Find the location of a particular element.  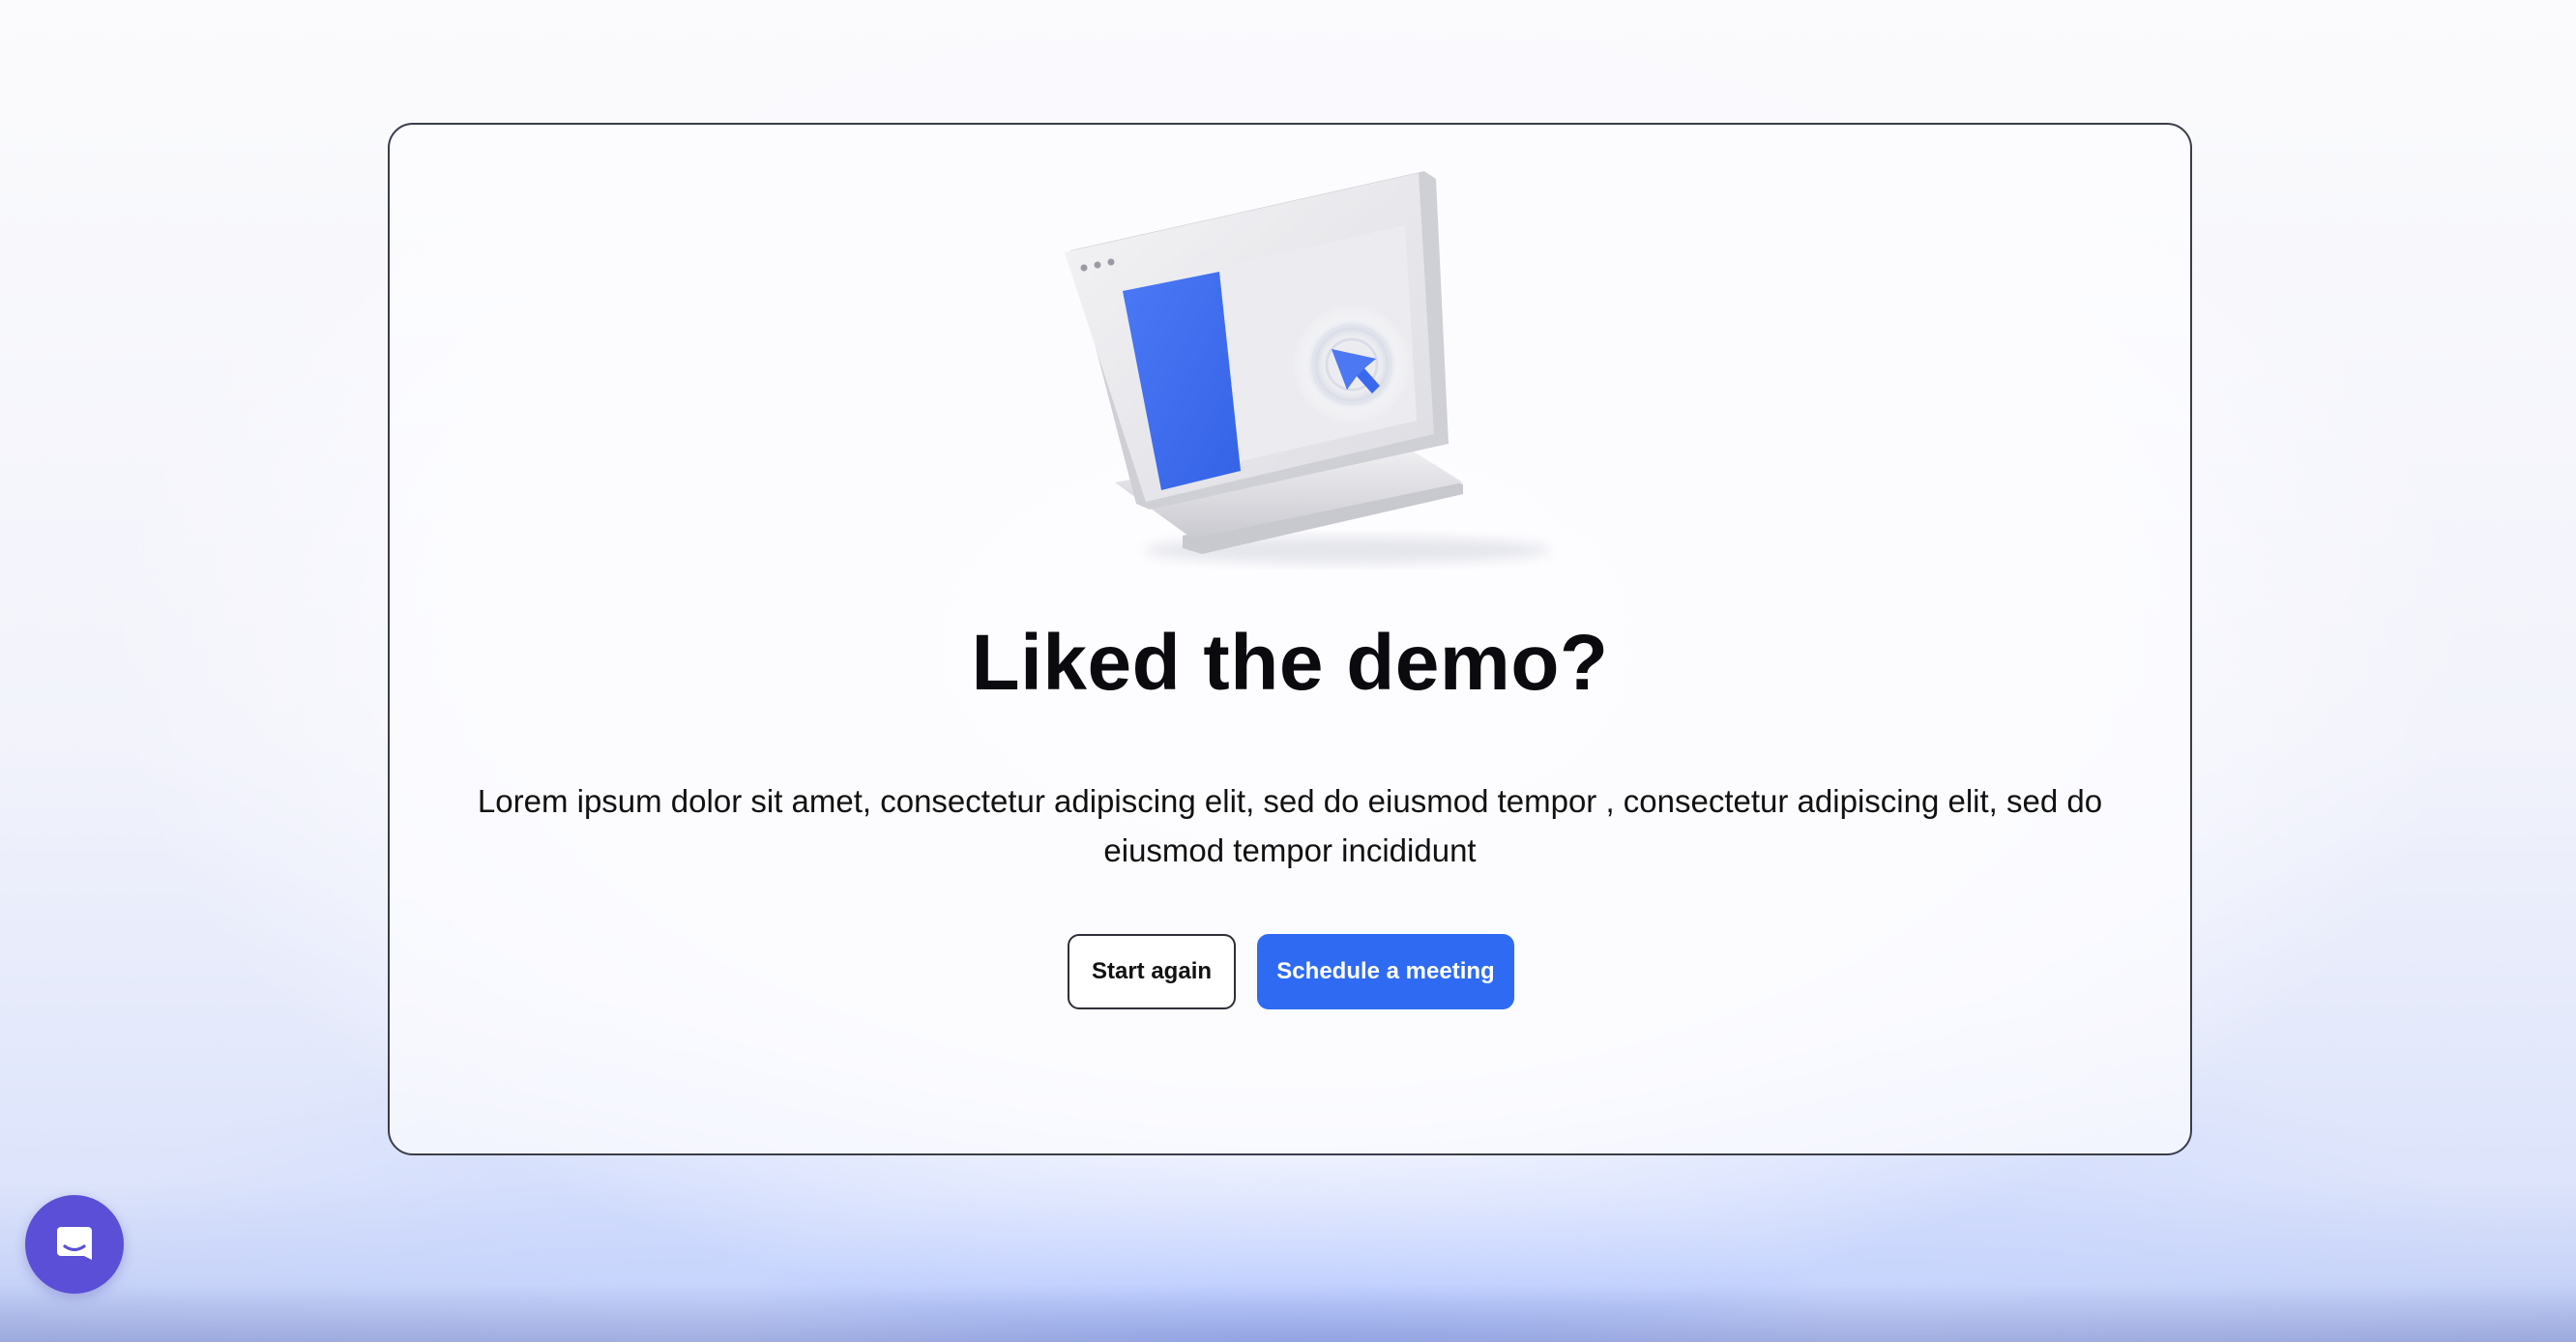

chat-launcher-button is located at coordinates (74, 1244).